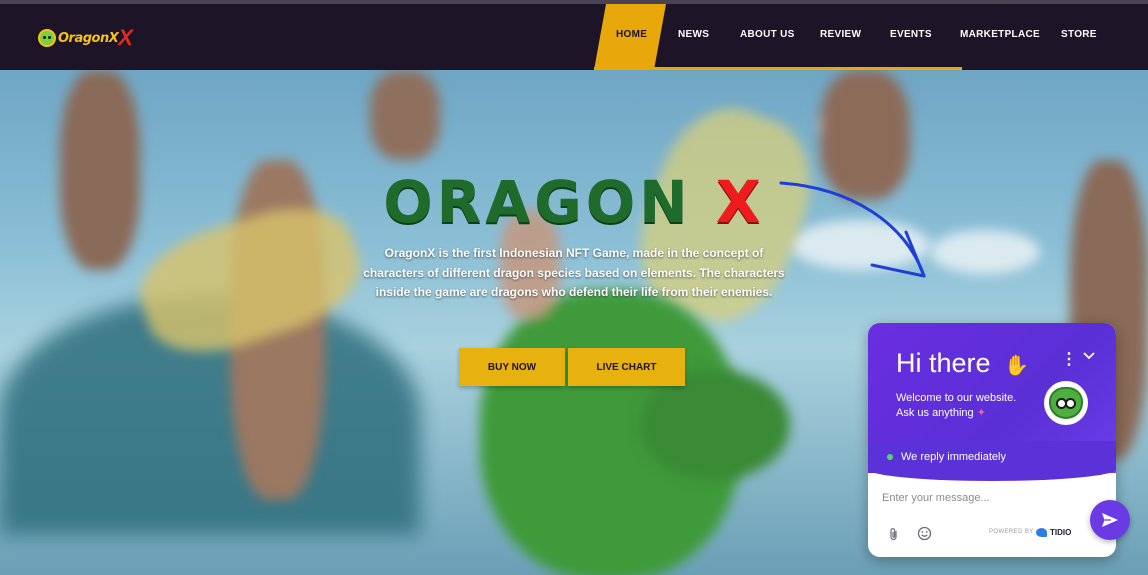 Image resolution: width=1148 pixels, height=575 pixels. What do you see at coordinates (1016, 366) in the screenshot?
I see `waving-hand-icon: ✋` at bounding box center [1016, 366].